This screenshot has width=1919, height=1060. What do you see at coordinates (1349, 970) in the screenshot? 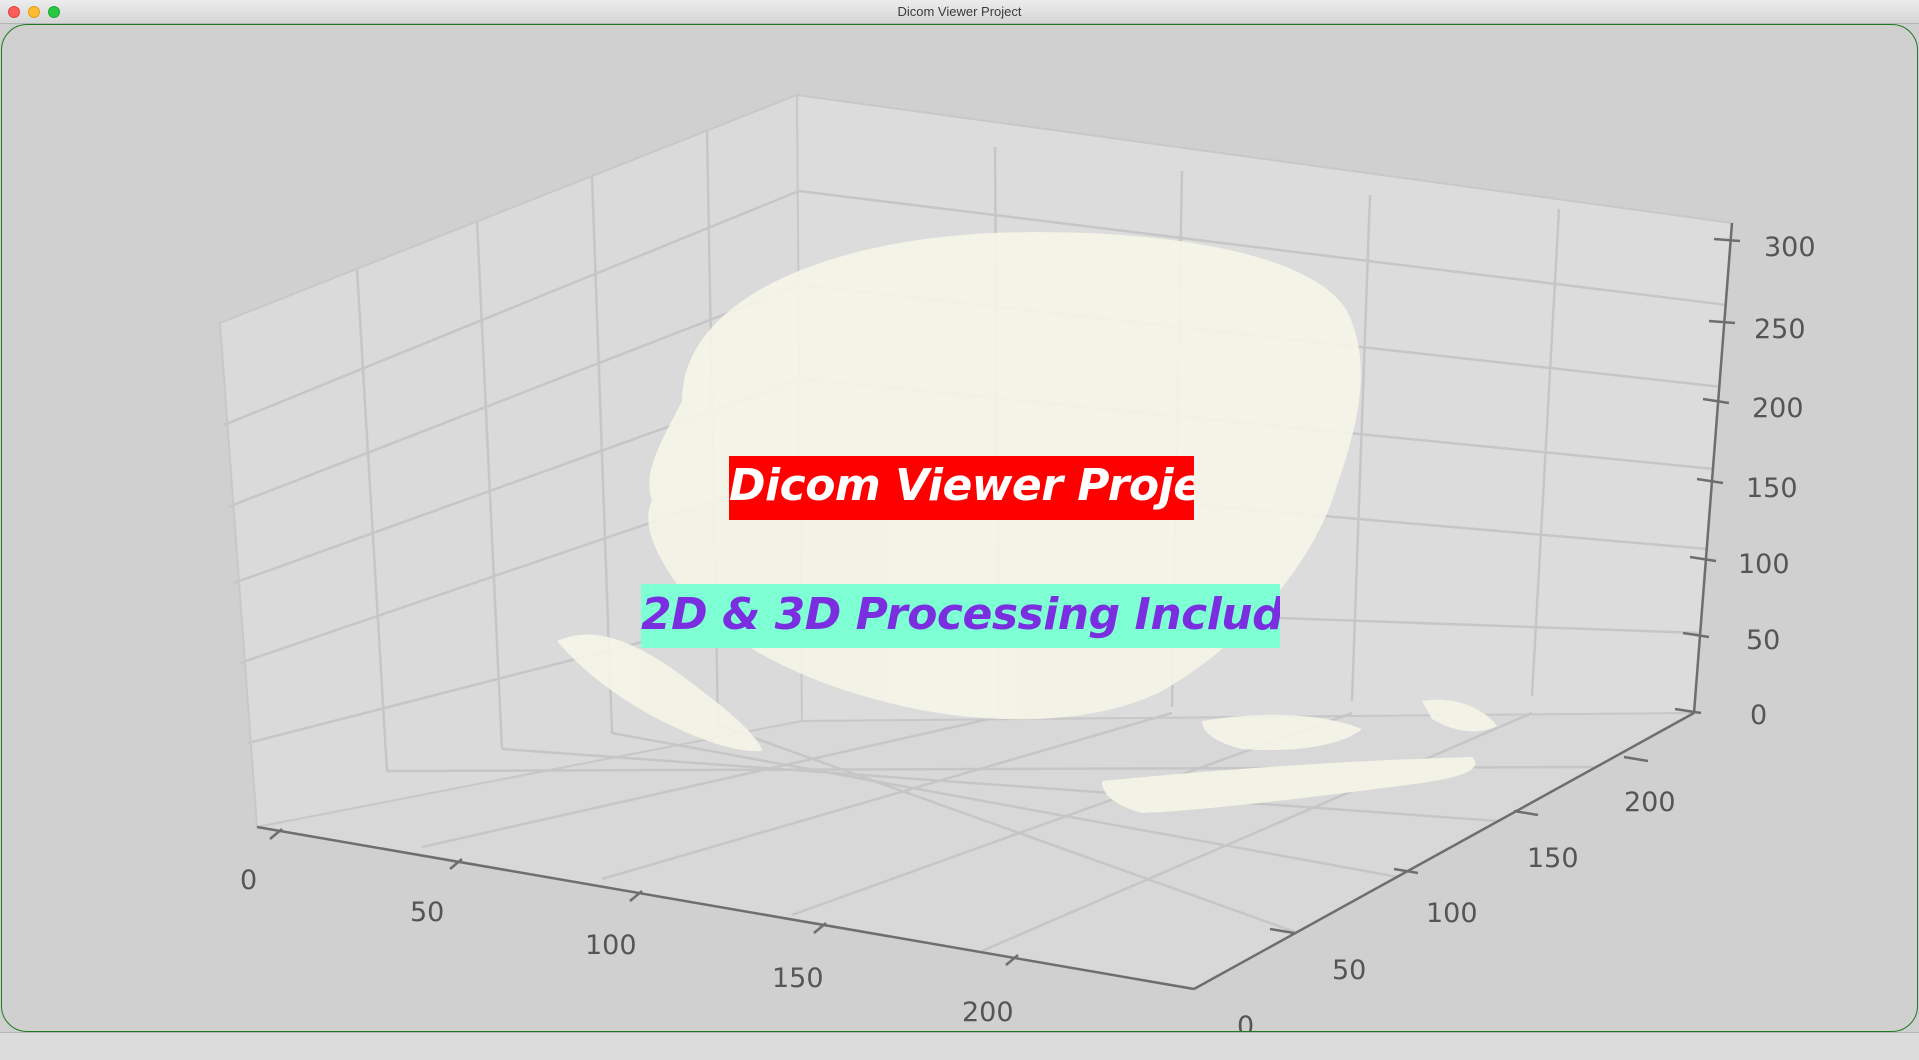
I see `y-tick-label: 50` at bounding box center [1349, 970].